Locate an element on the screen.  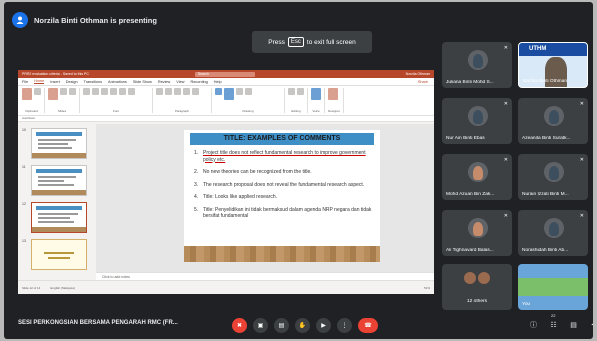
ppt-statusbar: Slide 12 of 14 English (Malaysia) 51% is located at coordinates (226, 287).